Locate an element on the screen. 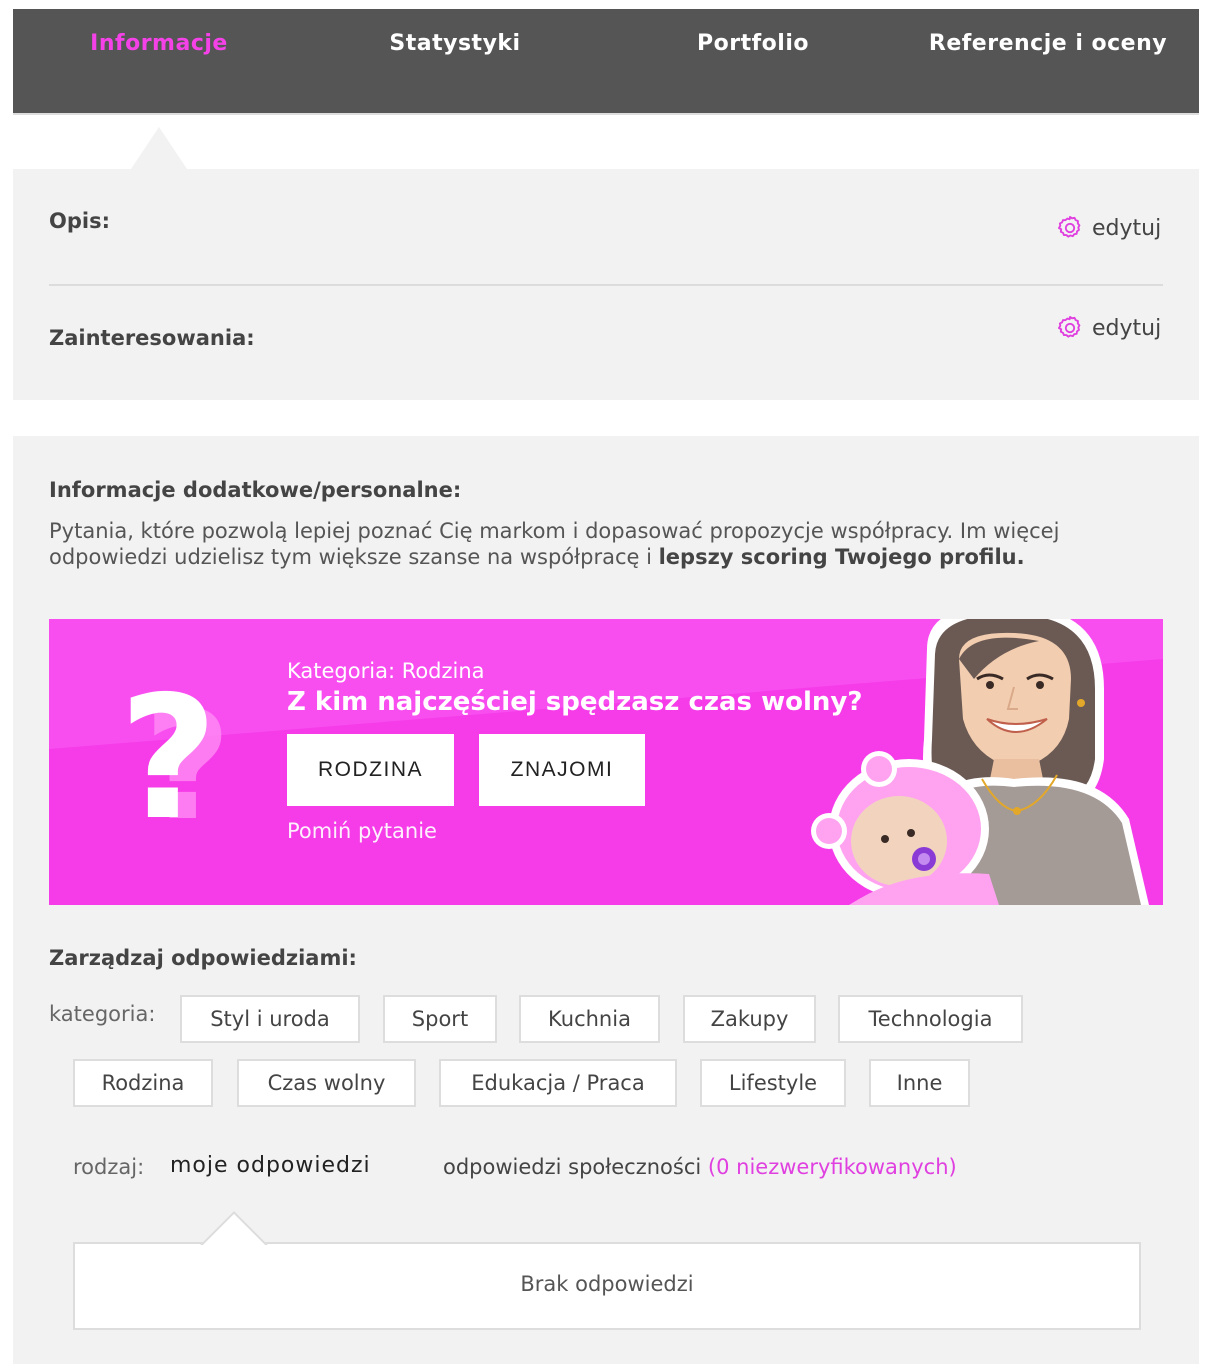 This screenshot has height=1364, width=1208. category-chip: Edukacja / Praca is located at coordinates (558, 1083).